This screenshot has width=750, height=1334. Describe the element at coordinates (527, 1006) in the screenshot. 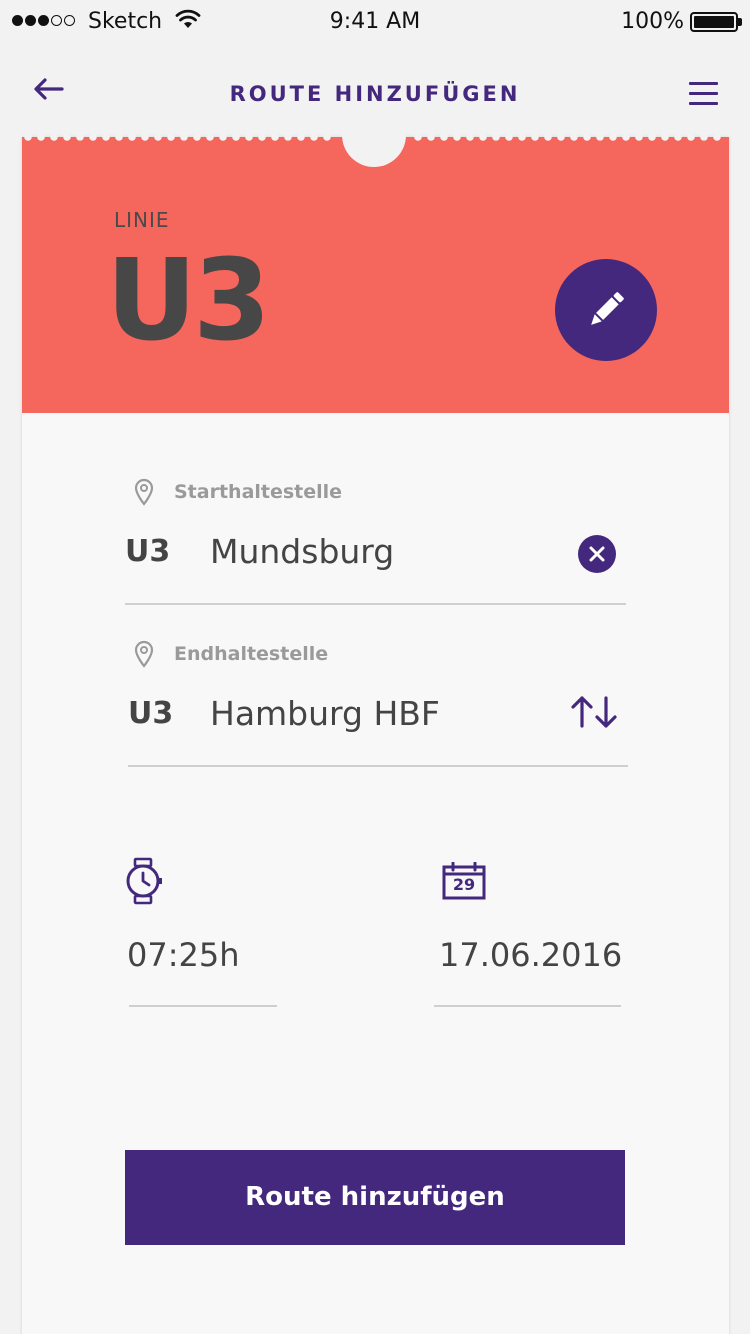

I see `date-divider` at that location.